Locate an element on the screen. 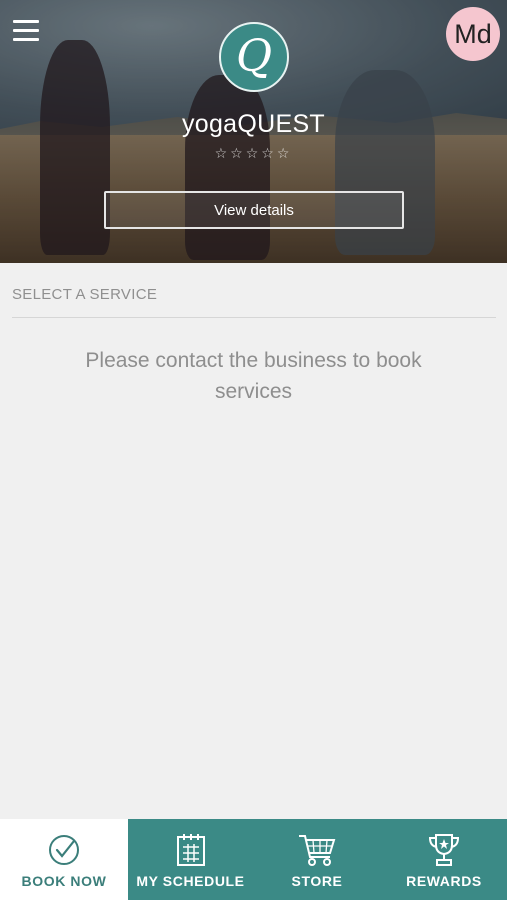  avatar: Md is located at coordinates (473, 34).